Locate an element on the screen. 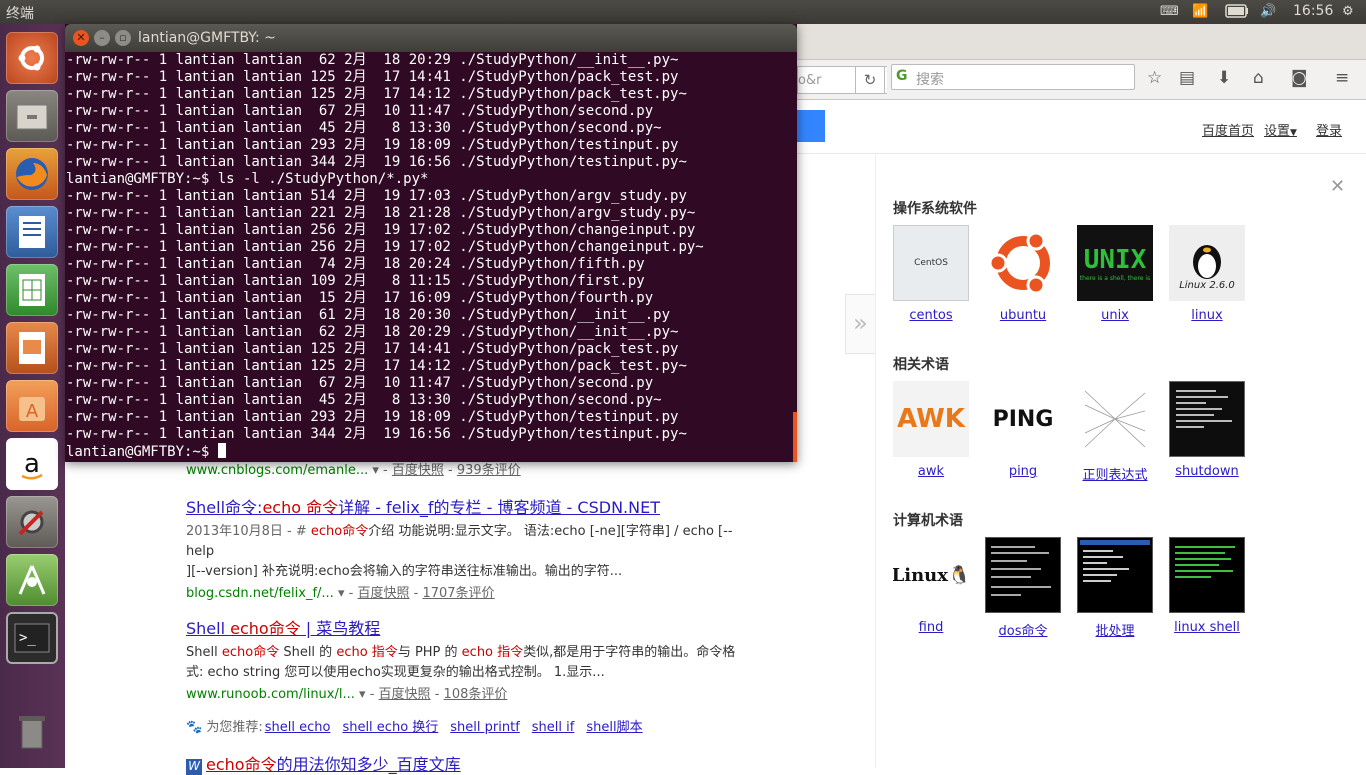  clock: 16:56 is located at coordinates (1313, 11).